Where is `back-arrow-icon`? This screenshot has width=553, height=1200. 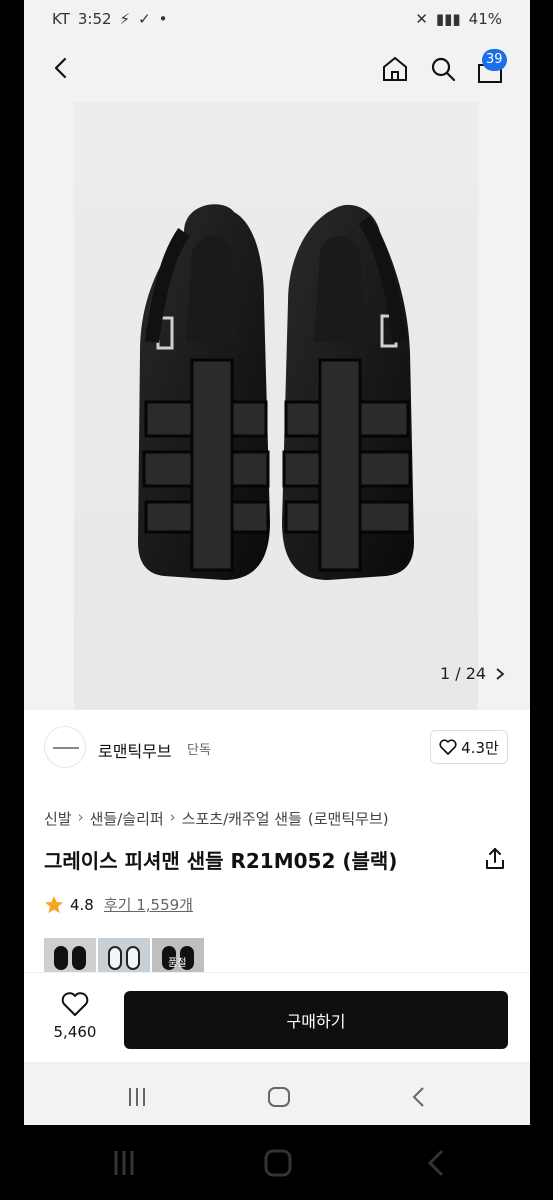 back-arrow-icon is located at coordinates (62, 68).